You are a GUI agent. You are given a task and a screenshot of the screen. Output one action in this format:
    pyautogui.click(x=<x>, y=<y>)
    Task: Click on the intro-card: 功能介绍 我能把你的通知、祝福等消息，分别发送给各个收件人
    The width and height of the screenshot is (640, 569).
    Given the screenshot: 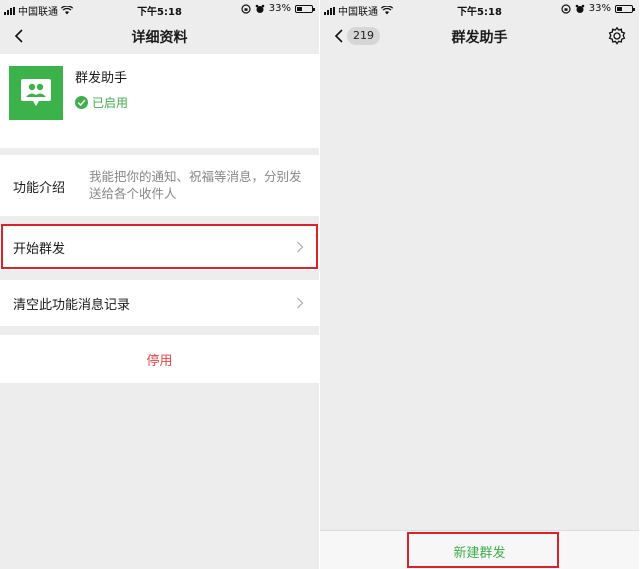 What is the action you would take?
    pyautogui.click(x=159, y=185)
    